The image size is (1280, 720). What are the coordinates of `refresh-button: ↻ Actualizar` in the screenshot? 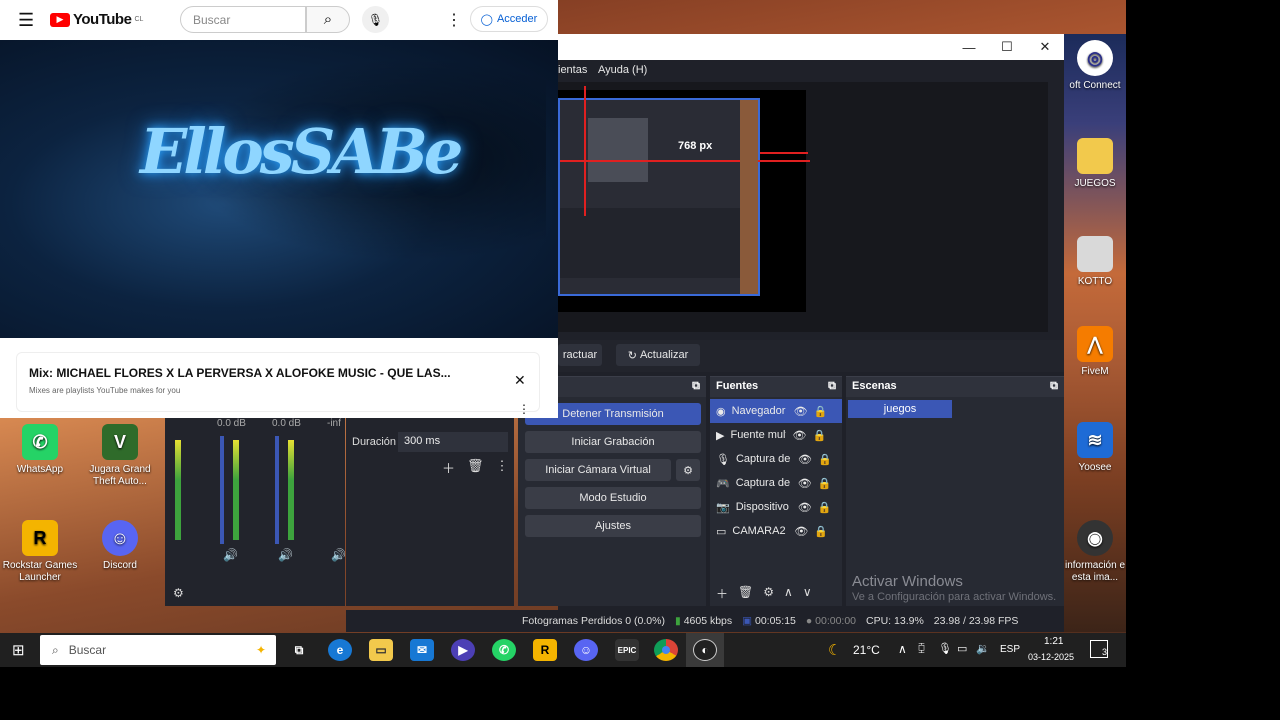 It's located at (658, 355).